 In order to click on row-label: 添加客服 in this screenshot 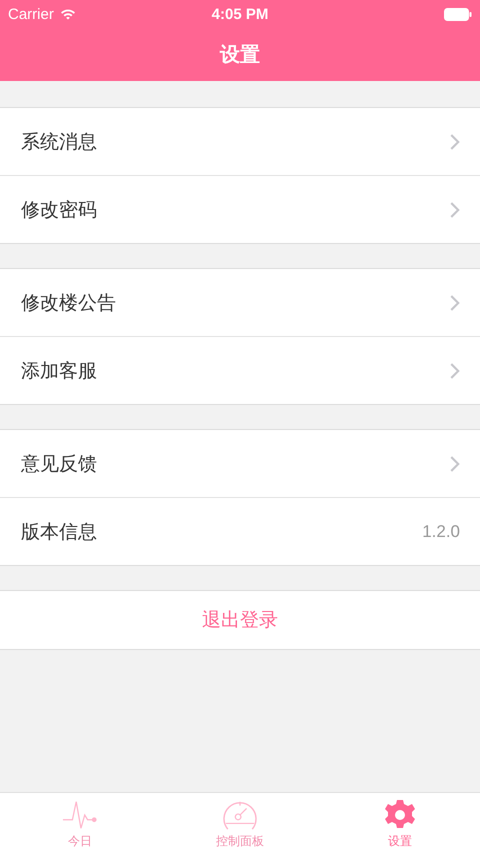, I will do `click(59, 371)`.